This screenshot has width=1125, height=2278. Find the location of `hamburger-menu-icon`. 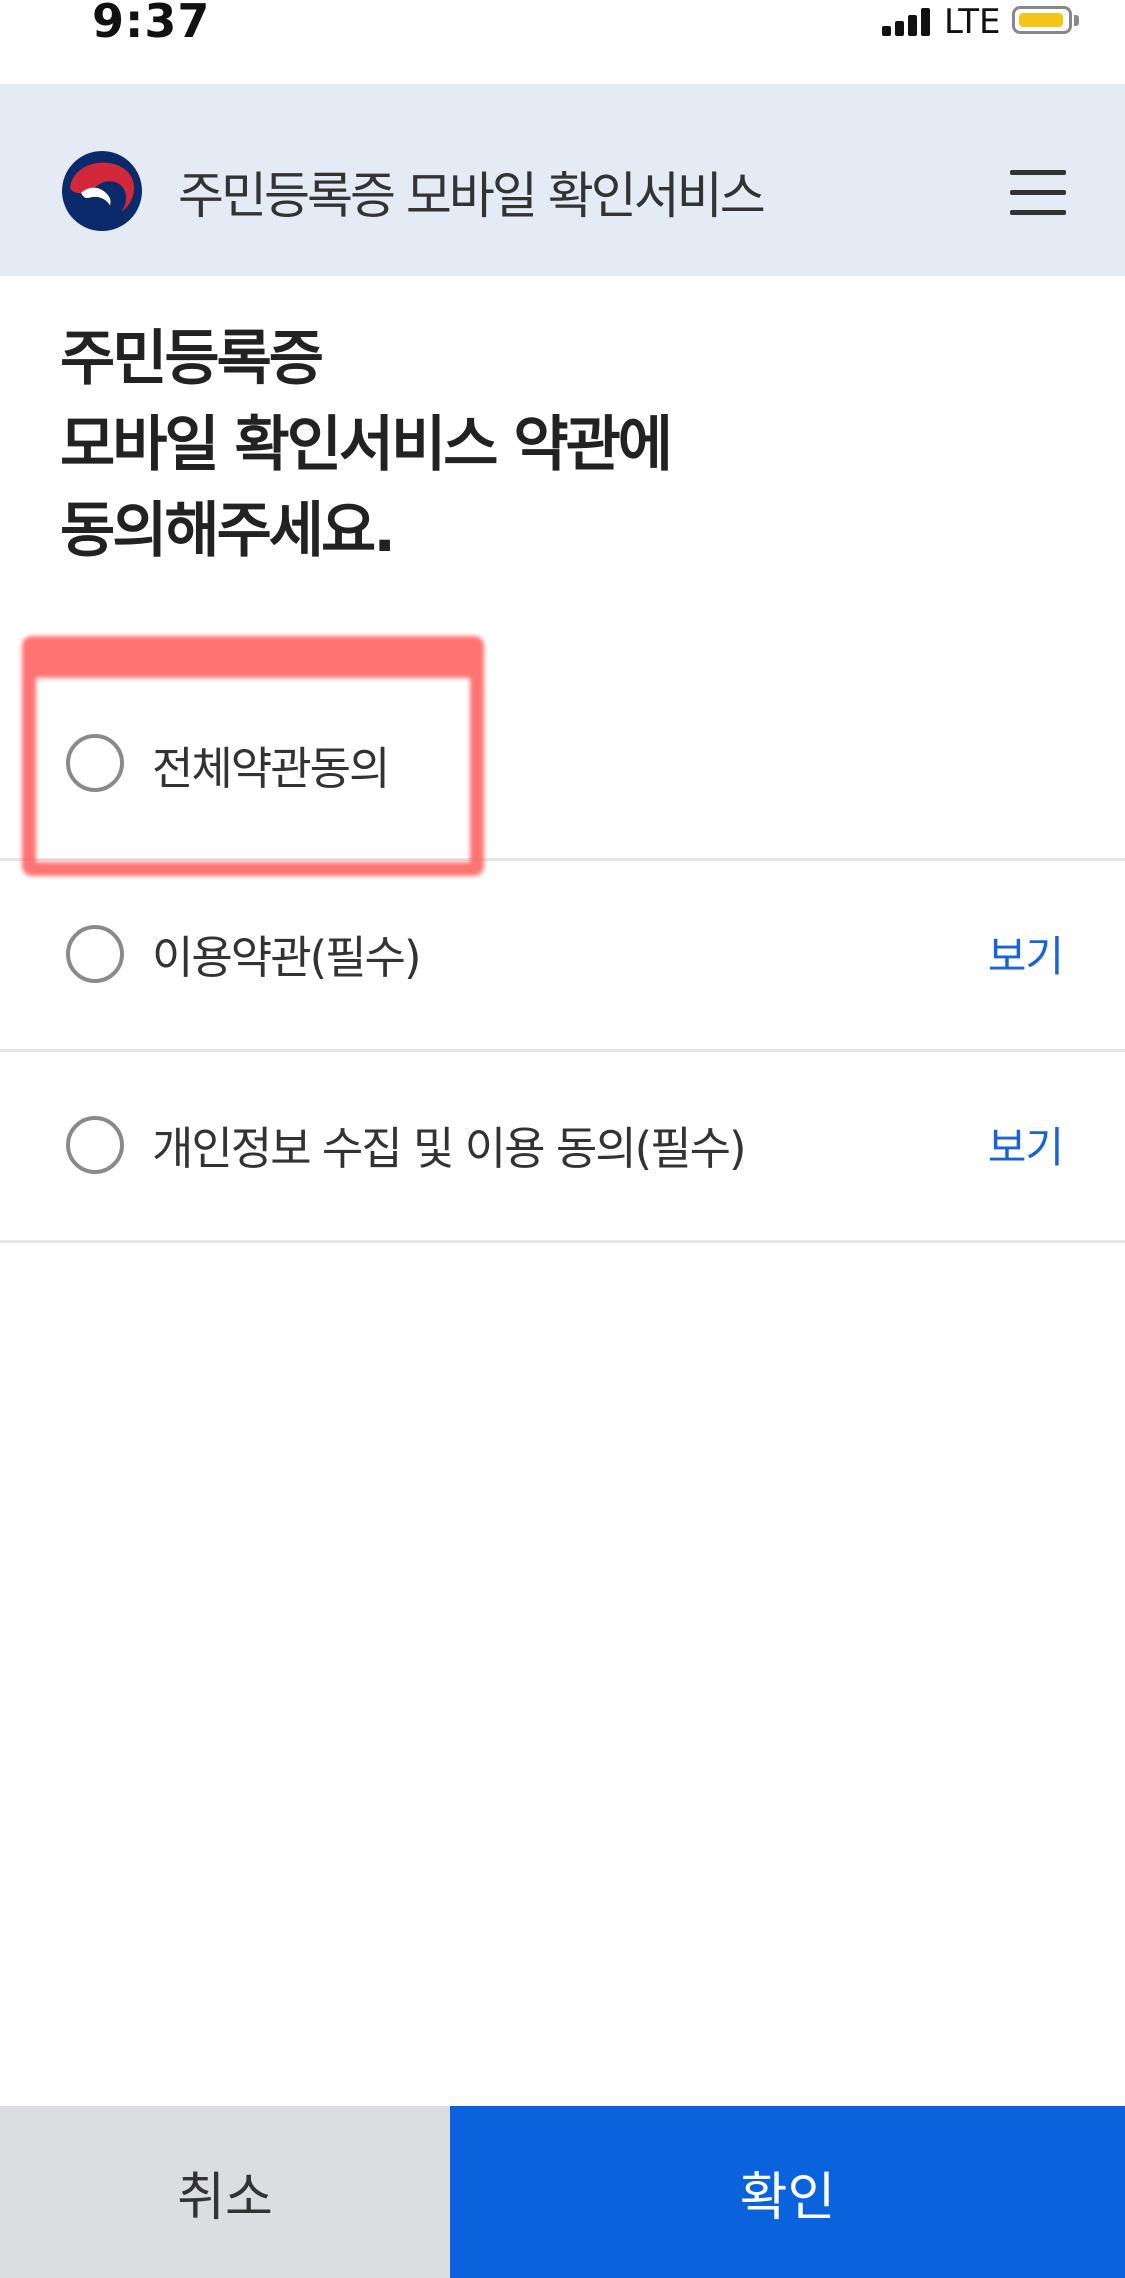

hamburger-menu-icon is located at coordinates (1038, 193).